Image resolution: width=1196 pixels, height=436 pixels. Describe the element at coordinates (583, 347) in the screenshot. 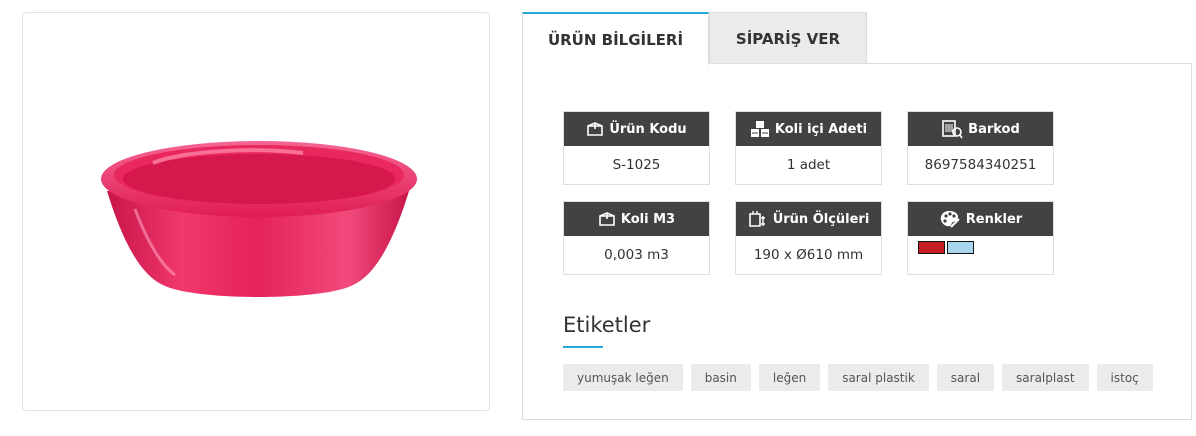

I see `tags-title-underline` at that location.